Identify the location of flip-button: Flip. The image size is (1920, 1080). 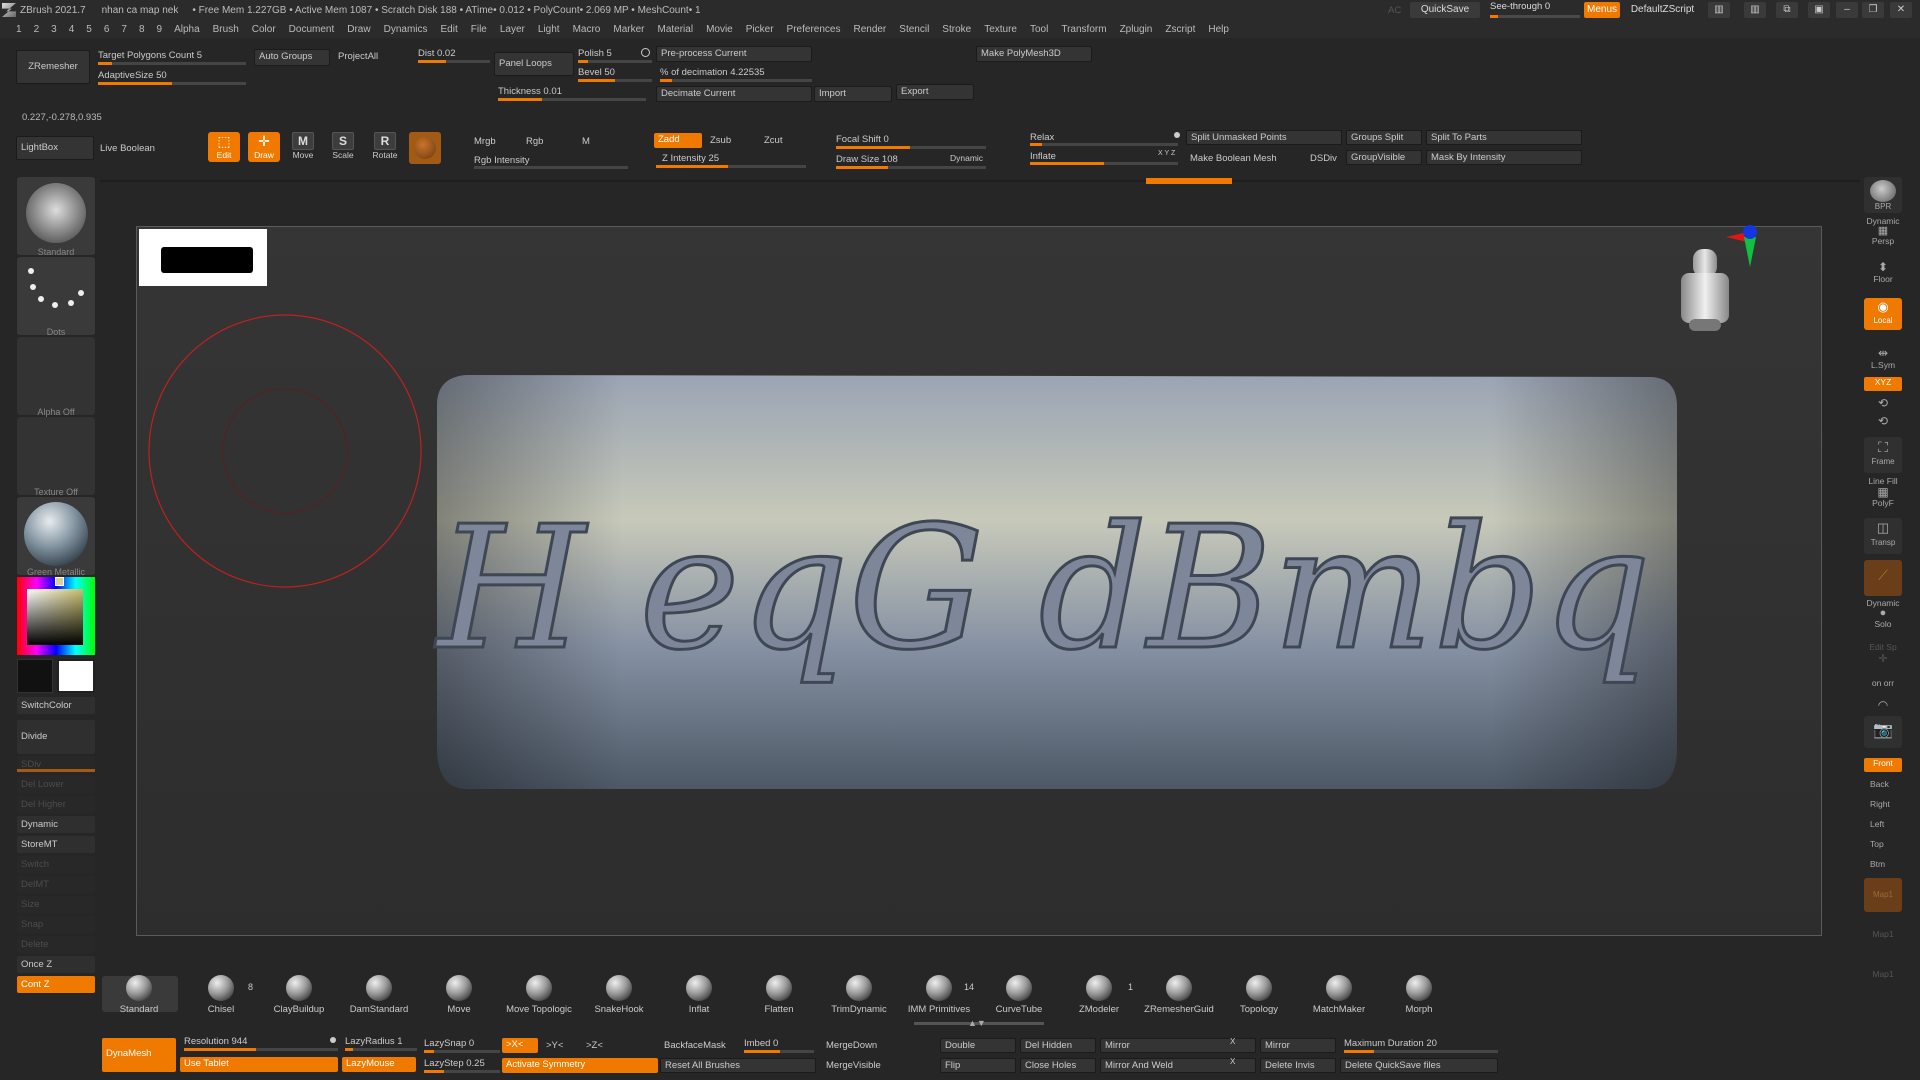
(978, 1065).